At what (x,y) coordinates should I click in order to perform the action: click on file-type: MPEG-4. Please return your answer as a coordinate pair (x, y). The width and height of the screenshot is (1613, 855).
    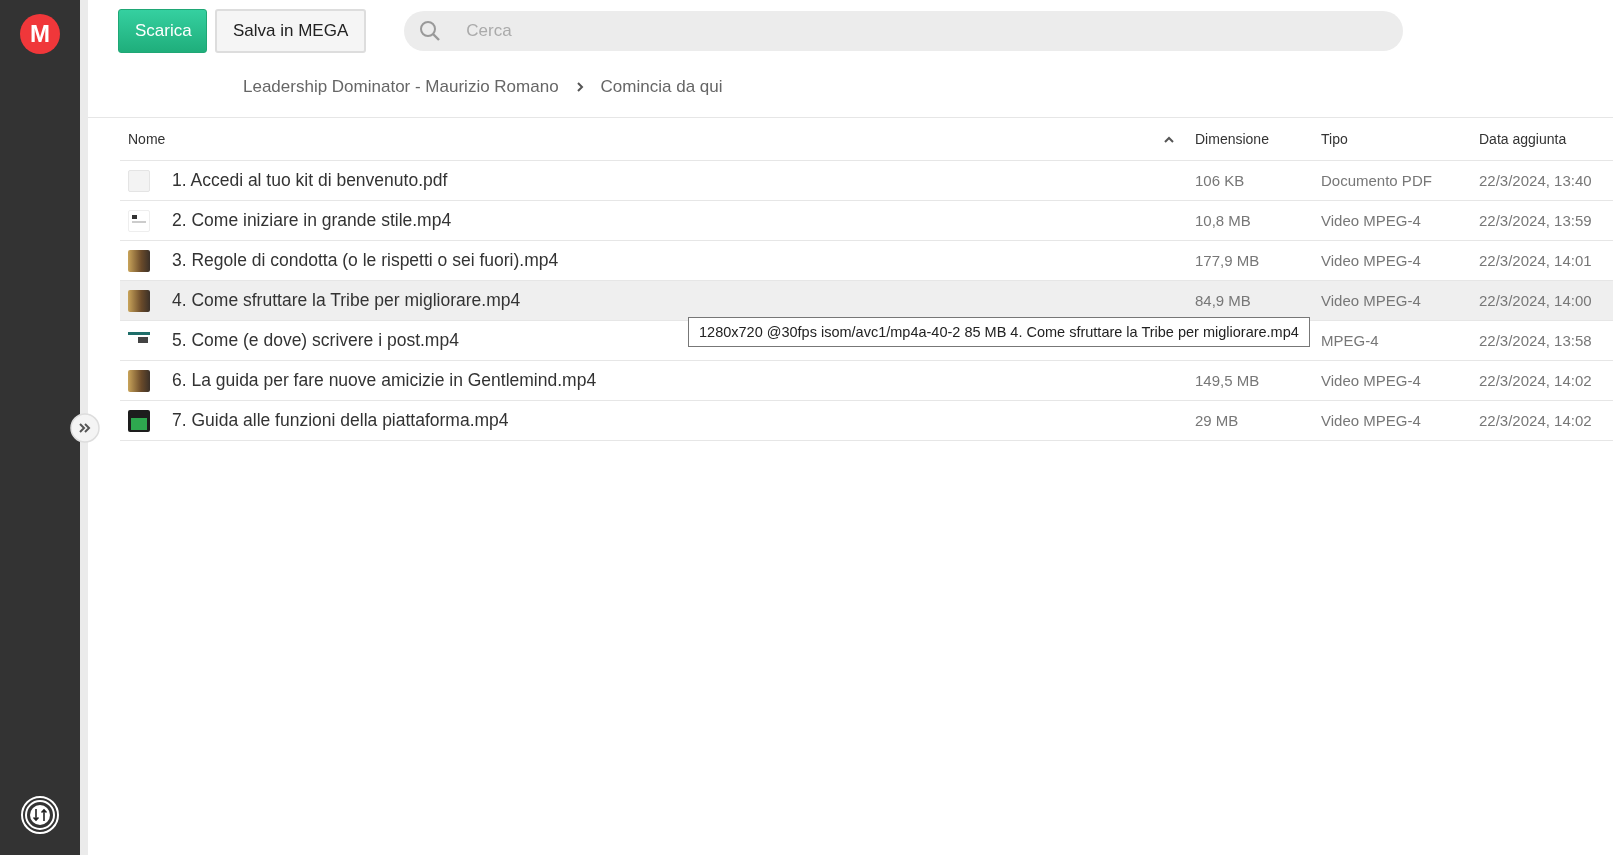
    Looking at the image, I should click on (1350, 340).